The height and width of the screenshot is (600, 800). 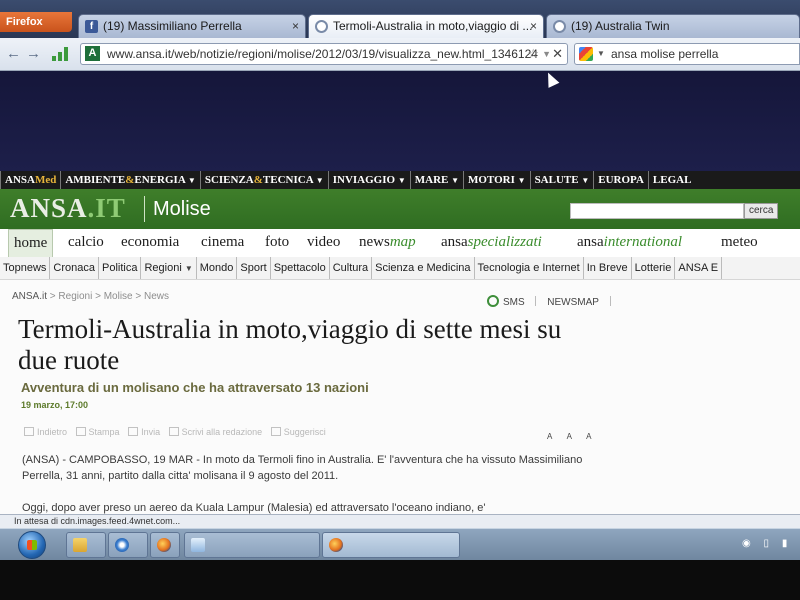 What do you see at coordinates (601, 54) in the screenshot?
I see `search-engine-dropdown-icon: ▼` at bounding box center [601, 54].